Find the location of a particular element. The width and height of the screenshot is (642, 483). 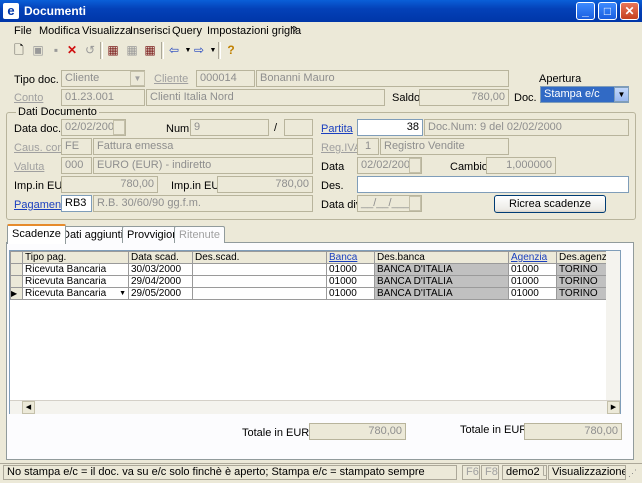

new-document-icon: 🗋 is located at coordinates (19, 50).